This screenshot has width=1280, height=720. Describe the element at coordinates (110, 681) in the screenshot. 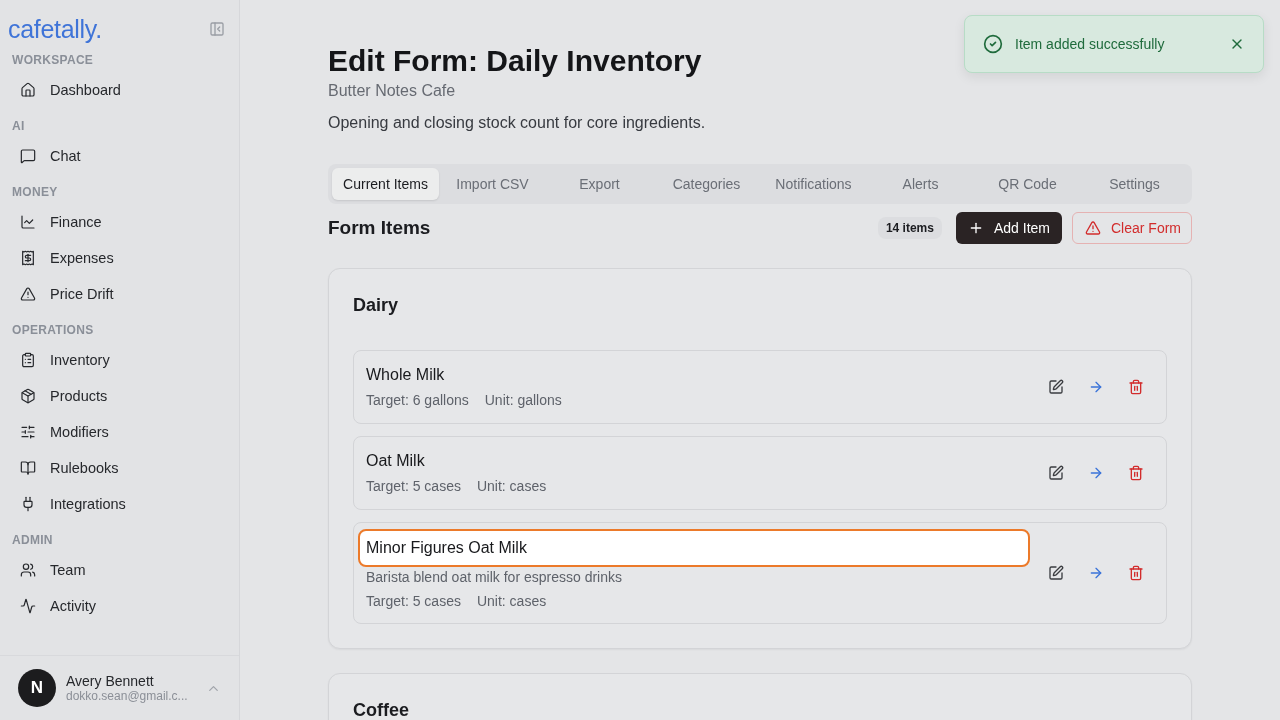

I see `user-name: Avery Bennett` at that location.